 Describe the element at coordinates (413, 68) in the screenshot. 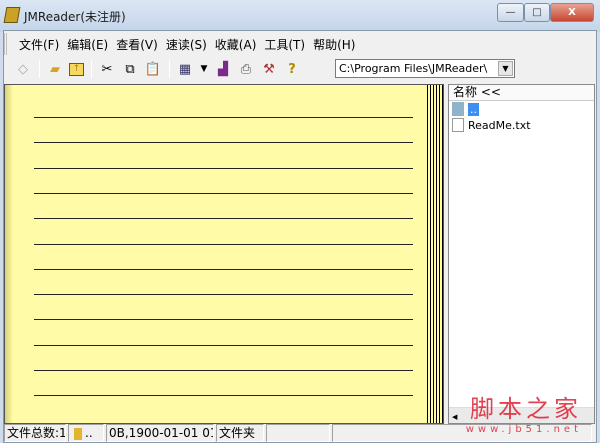

I see `path-value: C:\Program Files\JMReader\` at that location.